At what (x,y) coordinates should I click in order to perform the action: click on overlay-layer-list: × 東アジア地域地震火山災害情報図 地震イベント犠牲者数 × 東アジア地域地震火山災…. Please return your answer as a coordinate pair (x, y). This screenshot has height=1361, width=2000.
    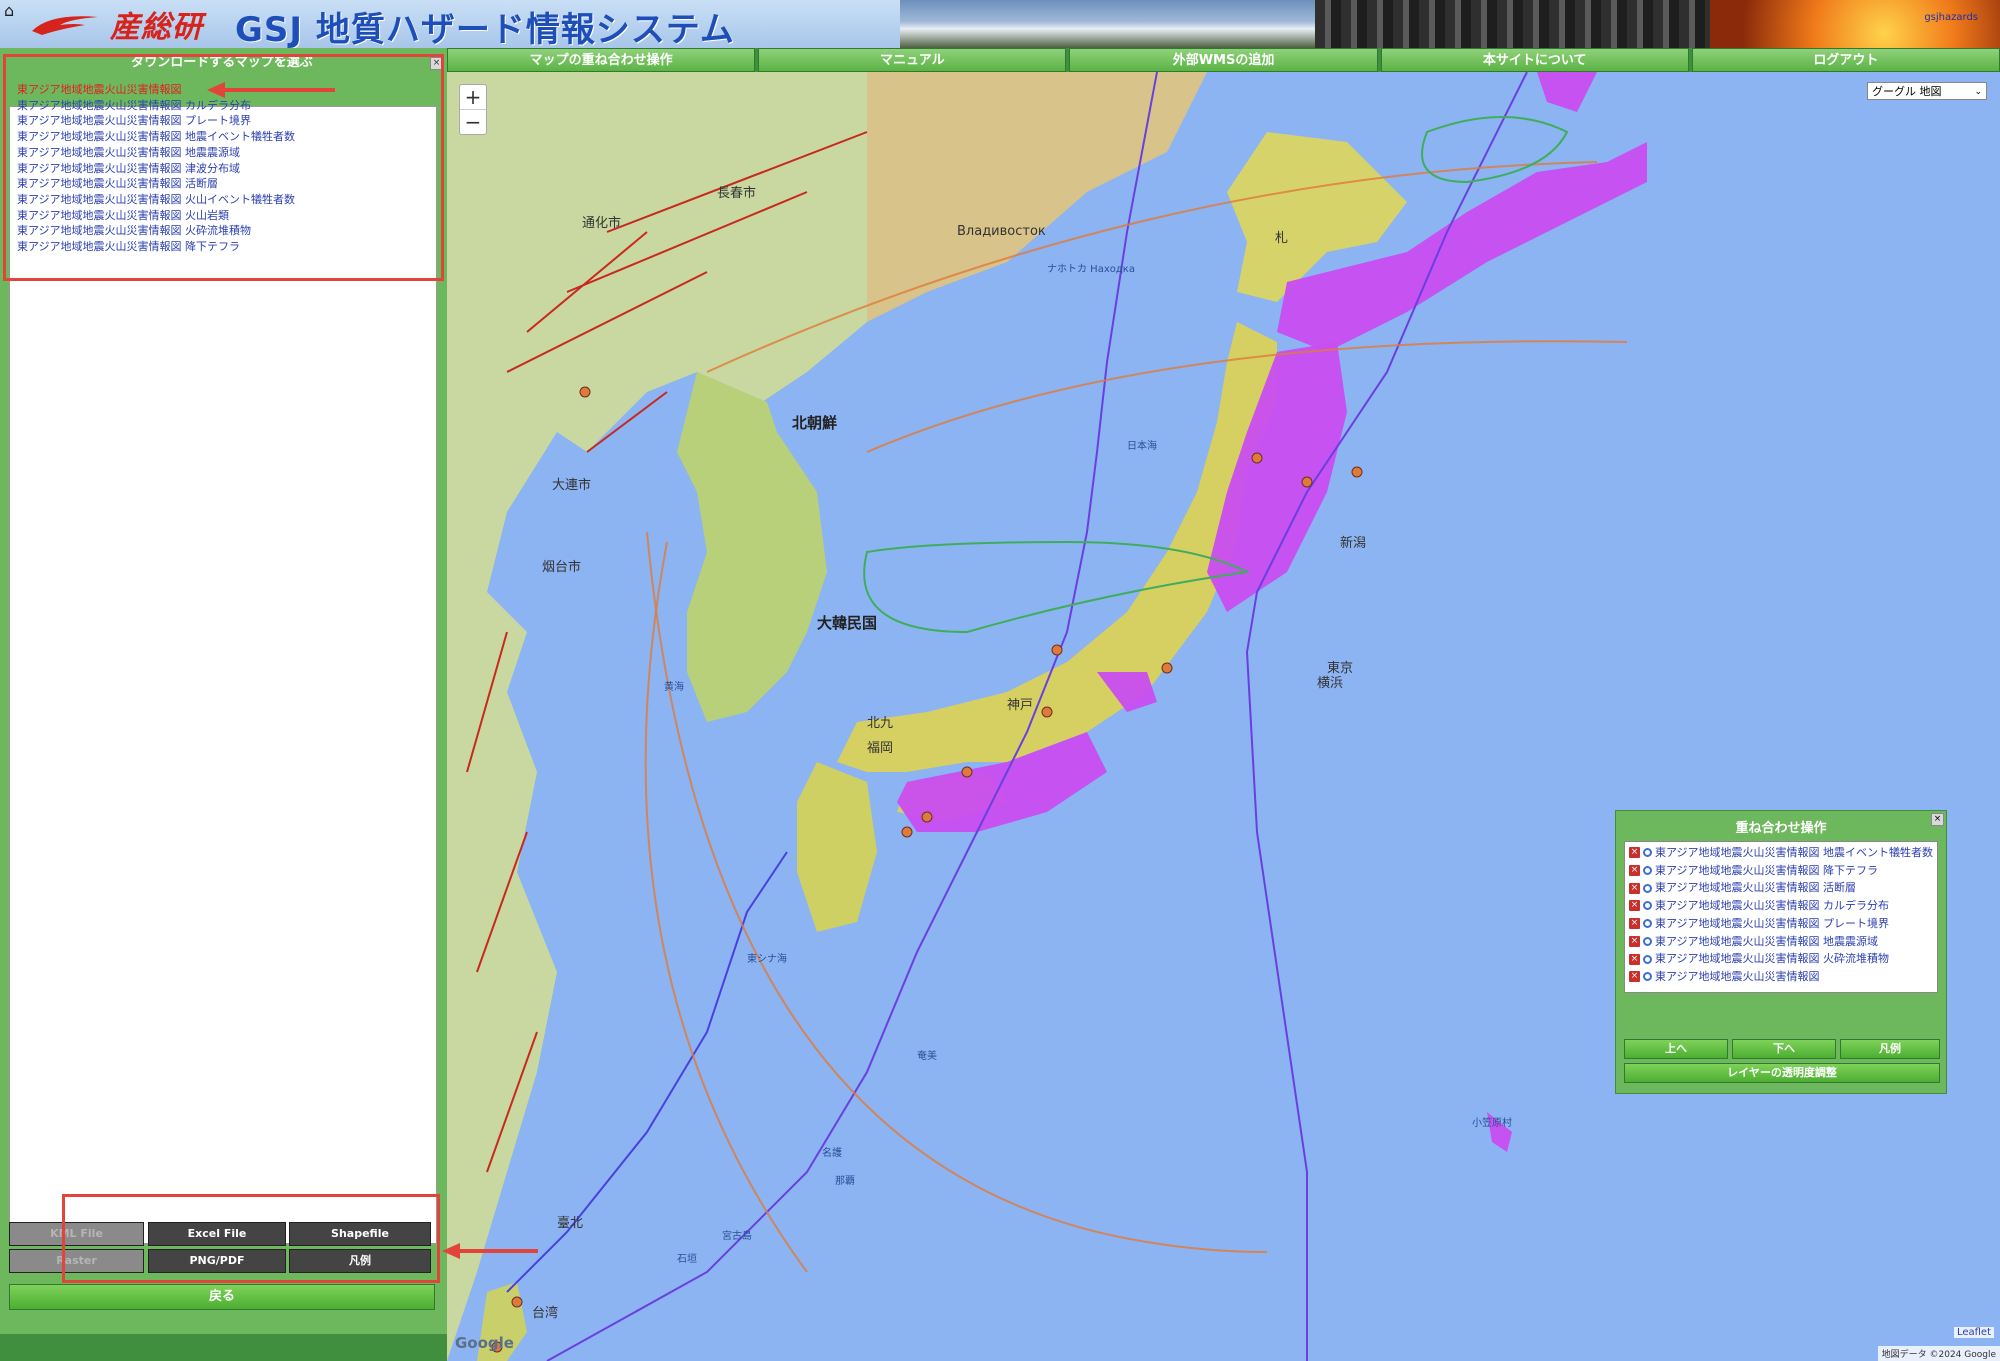
    Looking at the image, I should click on (1781, 917).